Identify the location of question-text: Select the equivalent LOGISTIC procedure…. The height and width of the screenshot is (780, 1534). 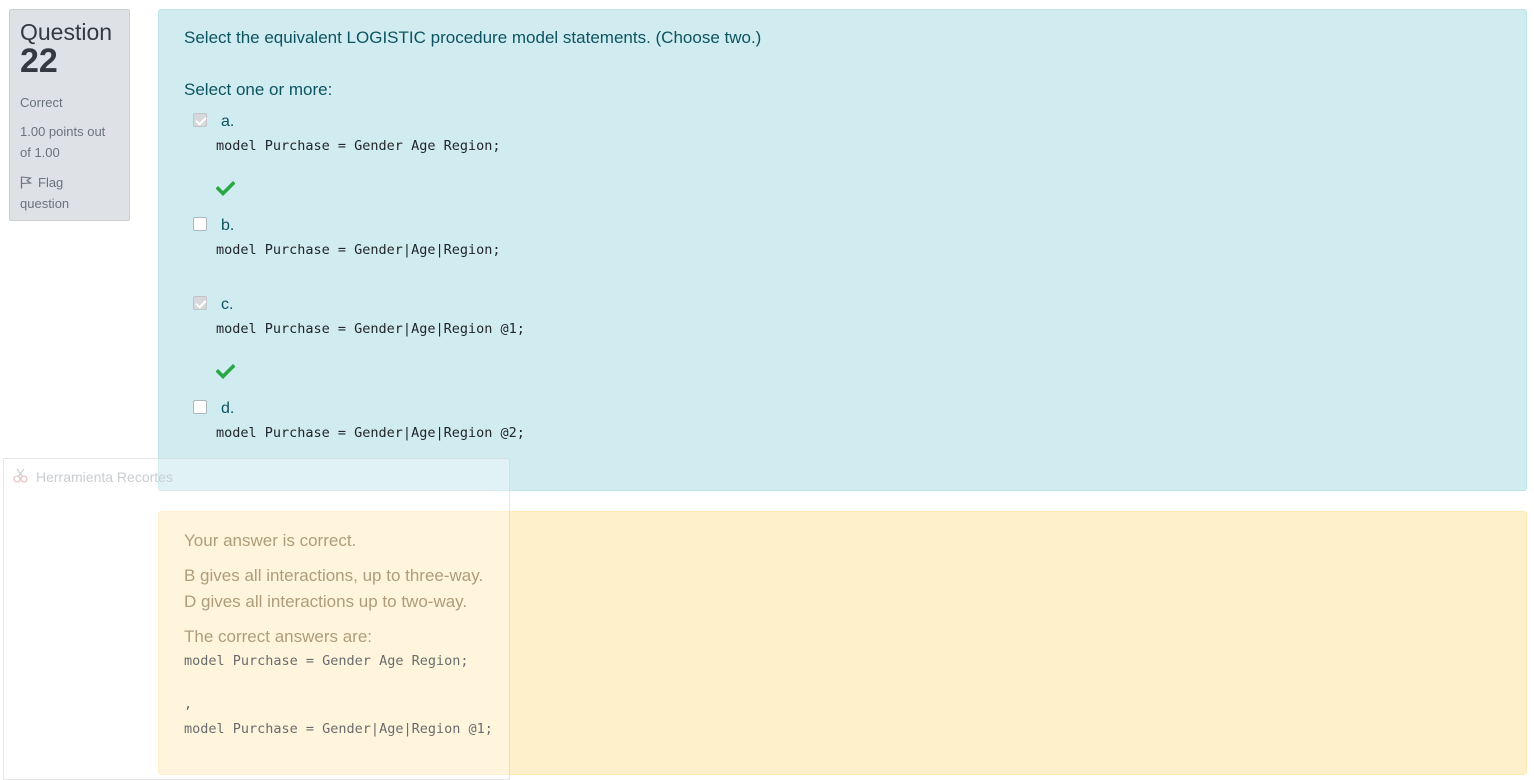
(473, 37).